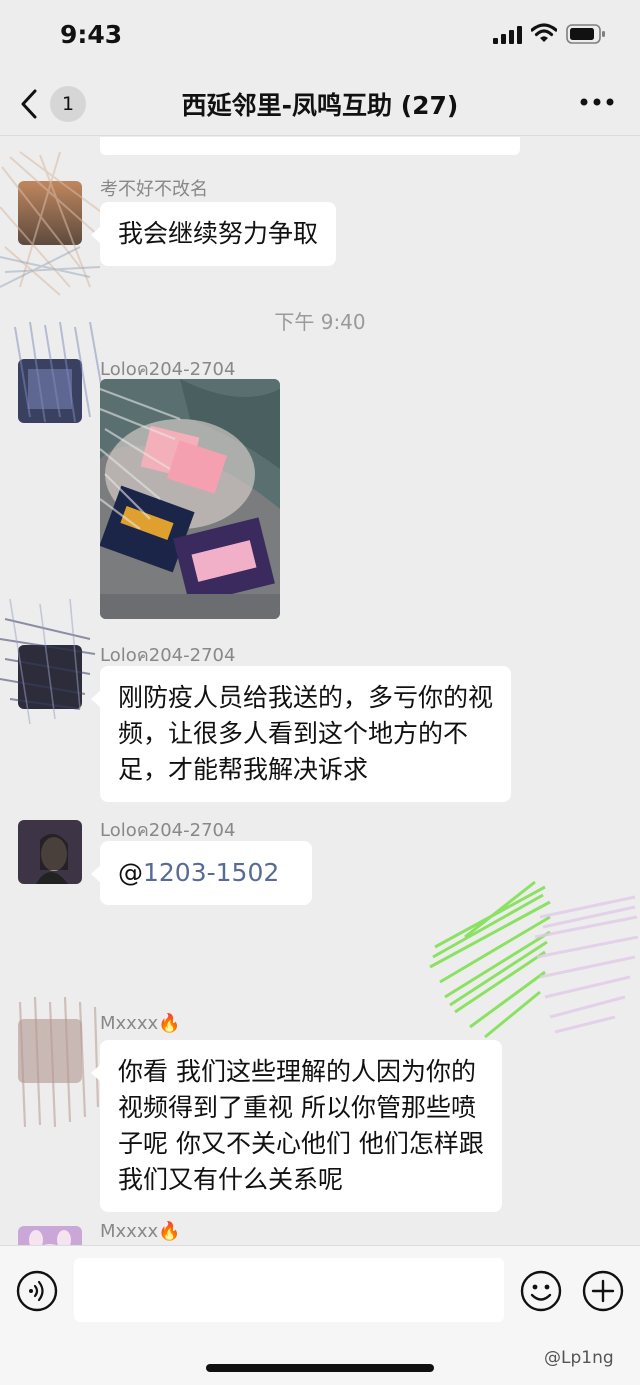 The image size is (640, 1385). I want to click on plus-icon, so click(603, 1291).